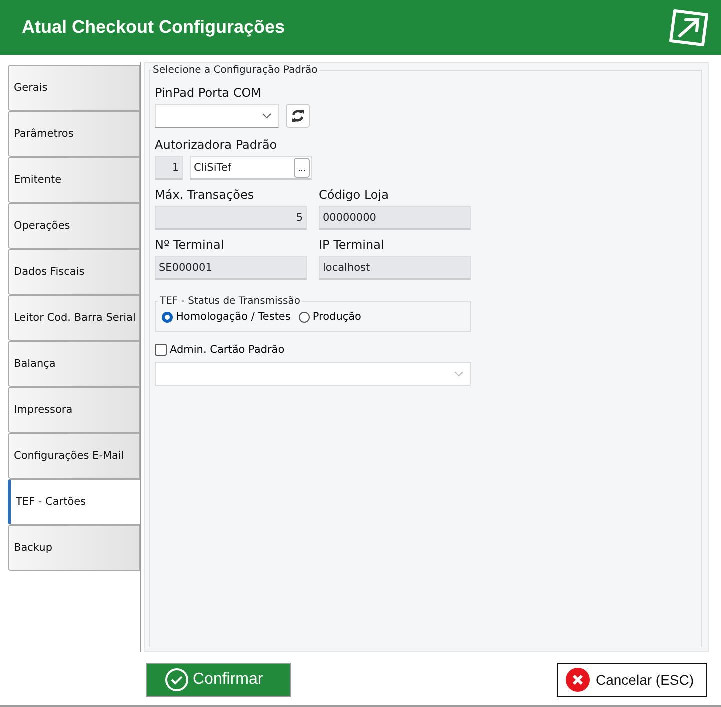 The image size is (721, 707). Describe the element at coordinates (354, 195) in the screenshot. I see `field-label: Código Loja` at that location.